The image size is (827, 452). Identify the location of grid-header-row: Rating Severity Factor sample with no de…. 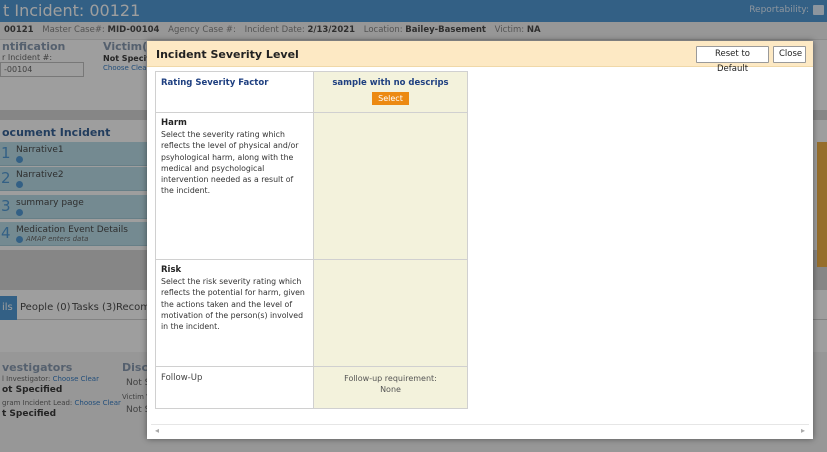
(311, 92).